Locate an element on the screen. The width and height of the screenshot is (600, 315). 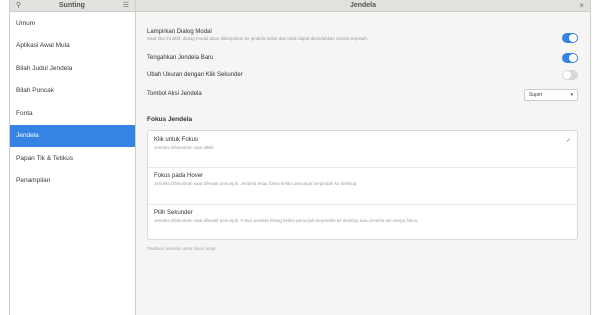
resize-secondary-switch is located at coordinates (570, 75).